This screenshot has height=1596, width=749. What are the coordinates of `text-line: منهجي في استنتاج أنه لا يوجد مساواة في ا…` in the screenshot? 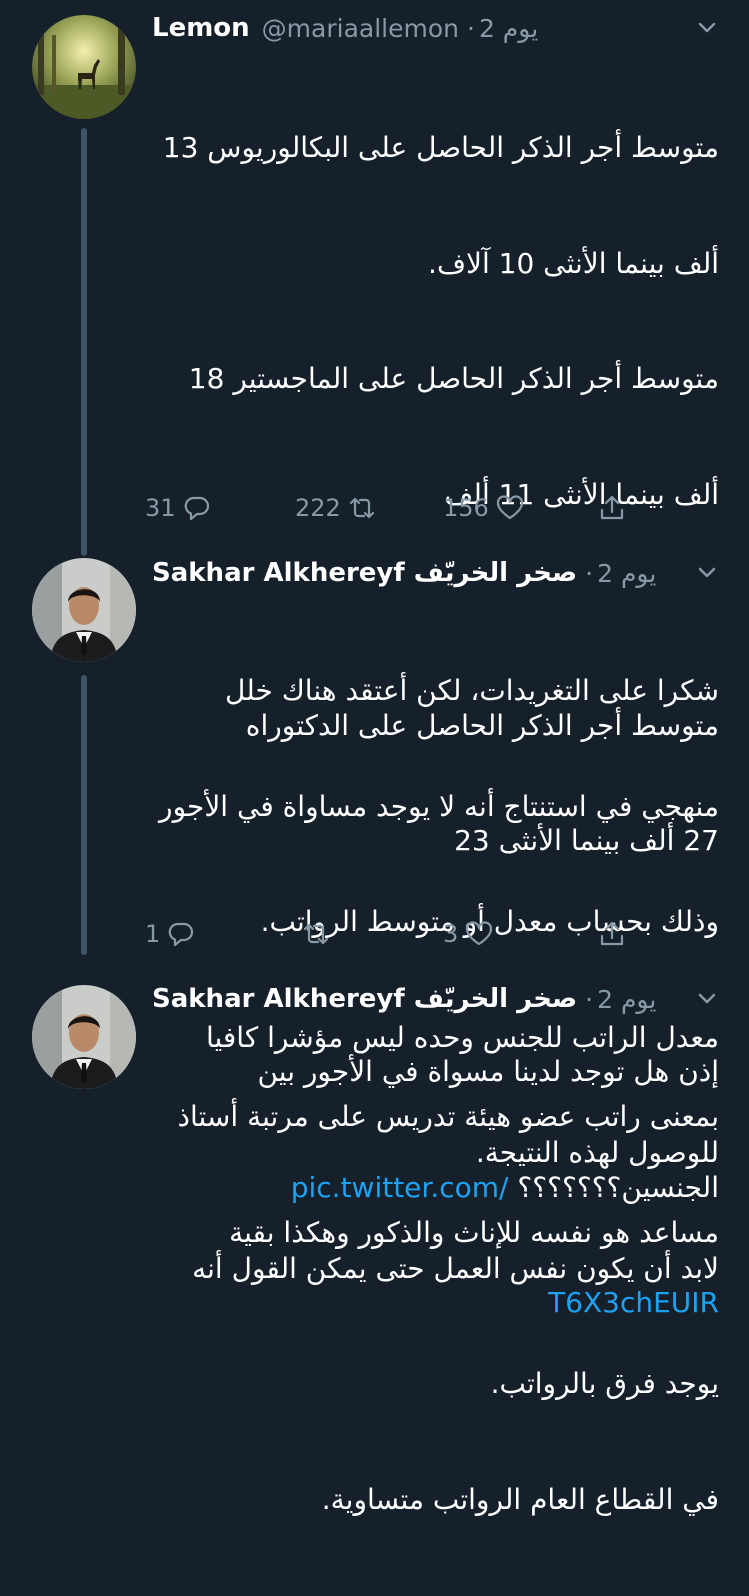 It's located at (439, 806).